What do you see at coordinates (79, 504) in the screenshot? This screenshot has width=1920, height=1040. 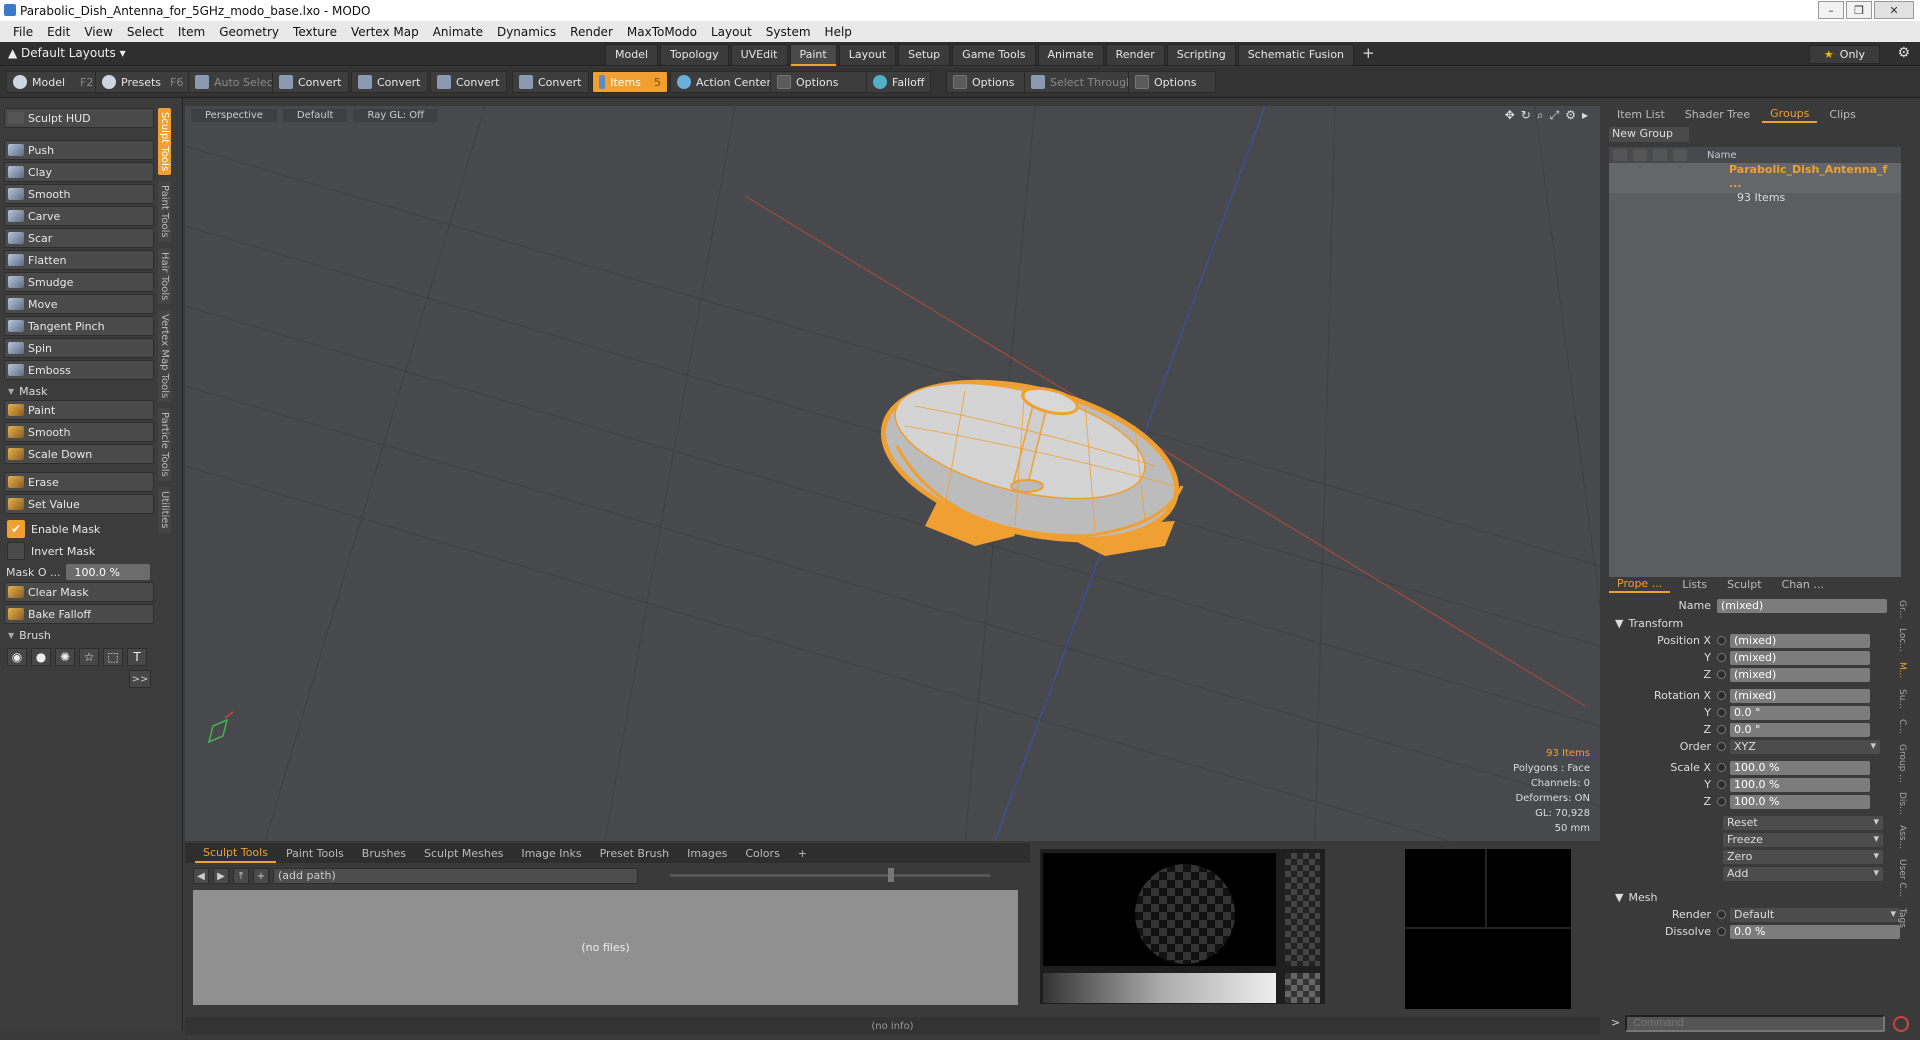 I see `mask-set-value-button: Set Value` at bounding box center [79, 504].